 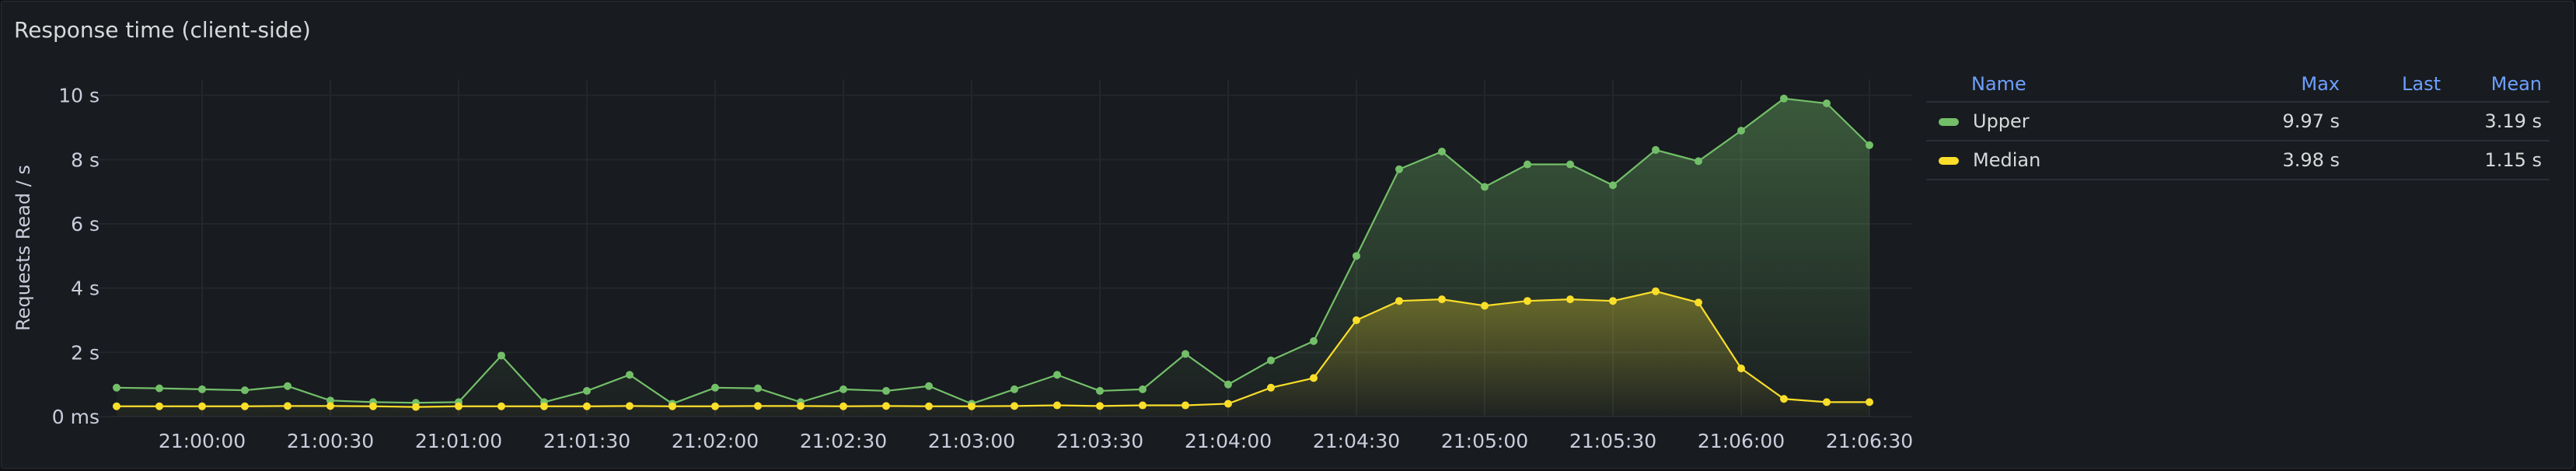 I want to click on legend-row-median: Median 3.98 s 1.15 s, so click(x=2238, y=160).